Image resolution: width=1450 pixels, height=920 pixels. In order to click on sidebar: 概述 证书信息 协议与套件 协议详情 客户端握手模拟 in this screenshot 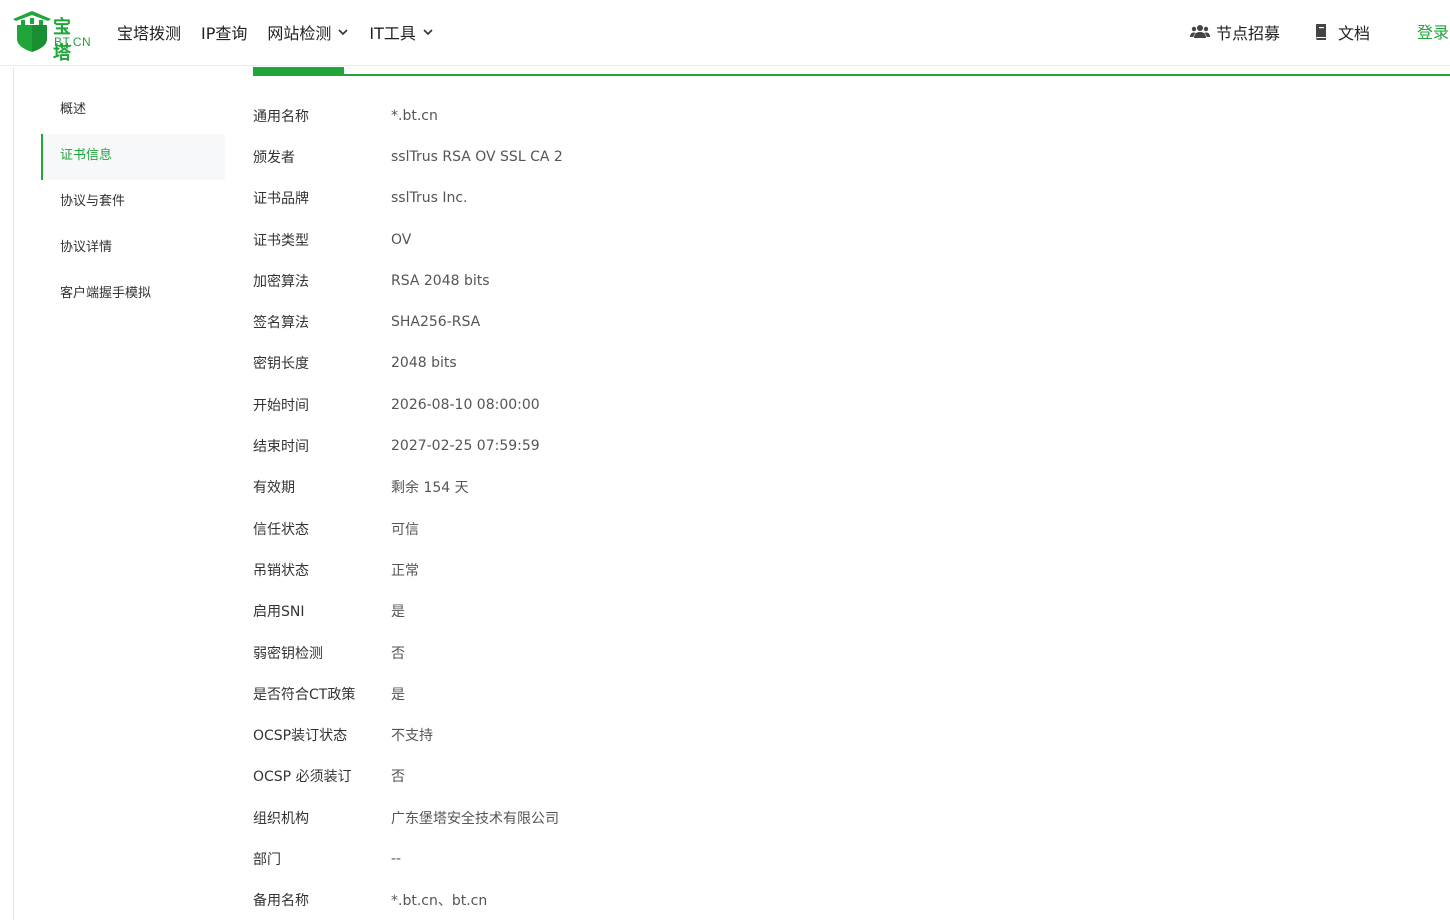, I will do `click(133, 203)`.